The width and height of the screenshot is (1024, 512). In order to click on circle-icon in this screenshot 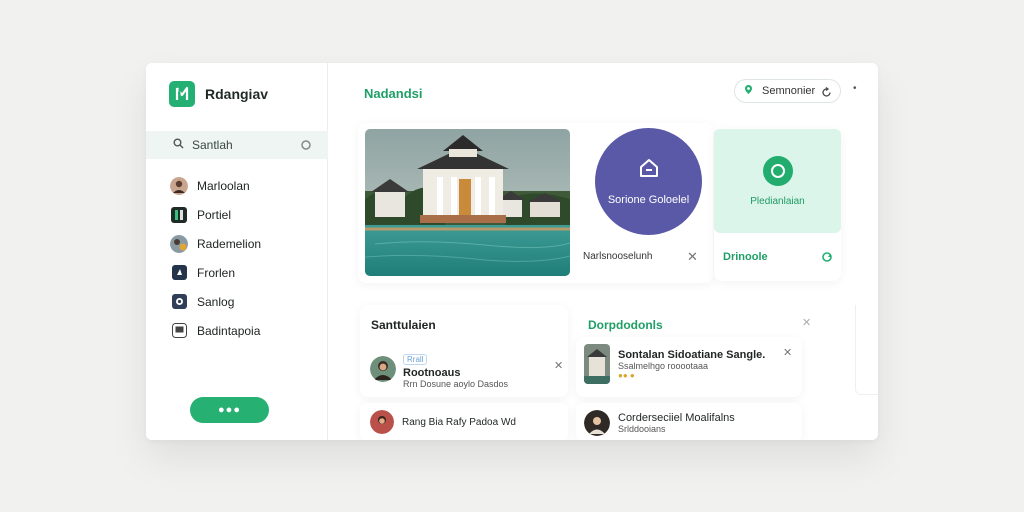, I will do `click(306, 147)`.